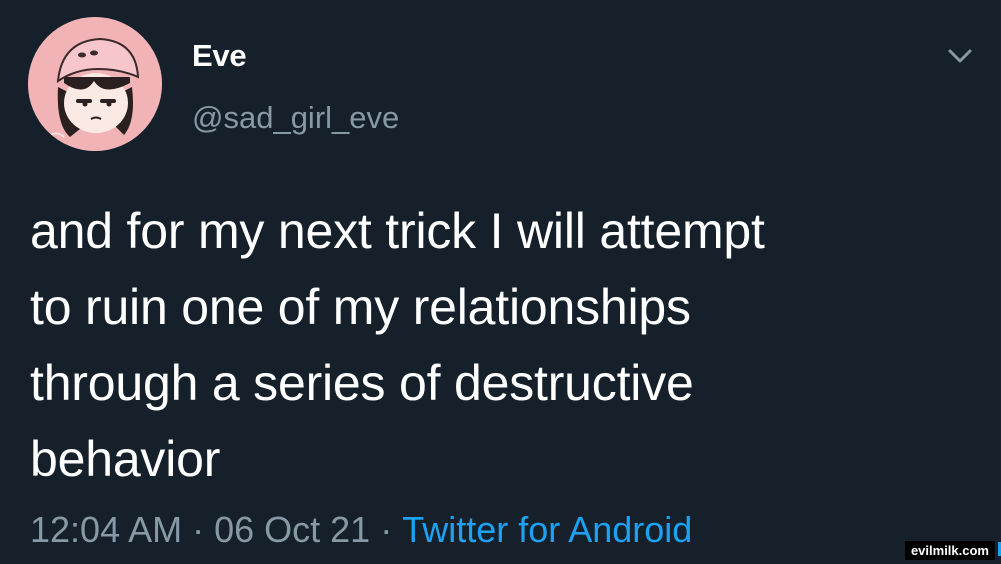  I want to click on user-handle: @sad_girl_eve, so click(295, 118).